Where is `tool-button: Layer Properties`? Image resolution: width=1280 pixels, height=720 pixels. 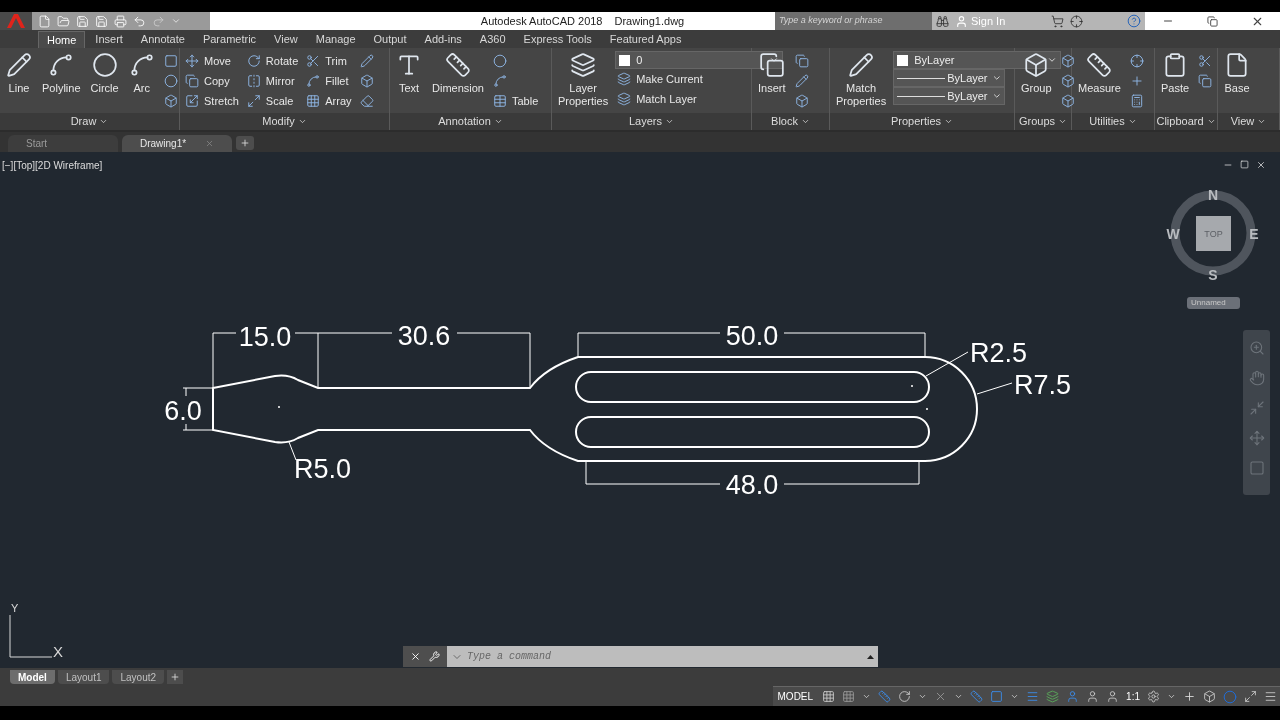 tool-button: Layer Properties is located at coordinates (583, 80).